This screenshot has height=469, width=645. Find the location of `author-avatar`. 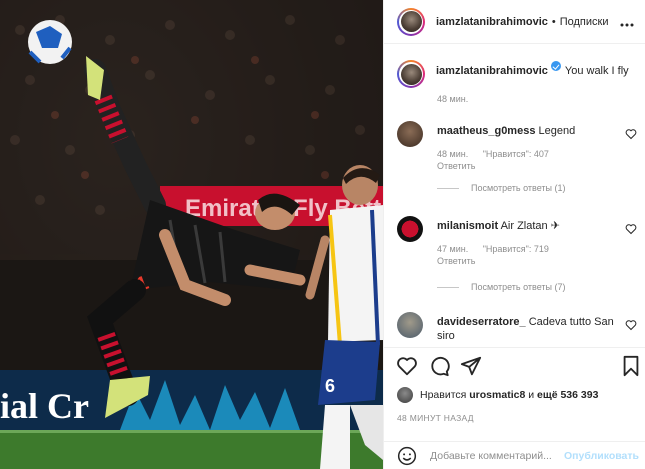

author-avatar is located at coordinates (411, 21).